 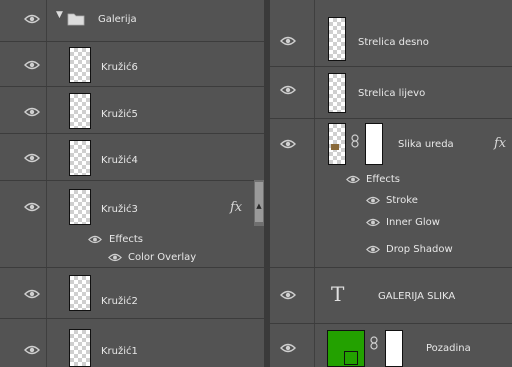 What do you see at coordinates (117, 19) in the screenshot?
I see `group-name: Galerija` at bounding box center [117, 19].